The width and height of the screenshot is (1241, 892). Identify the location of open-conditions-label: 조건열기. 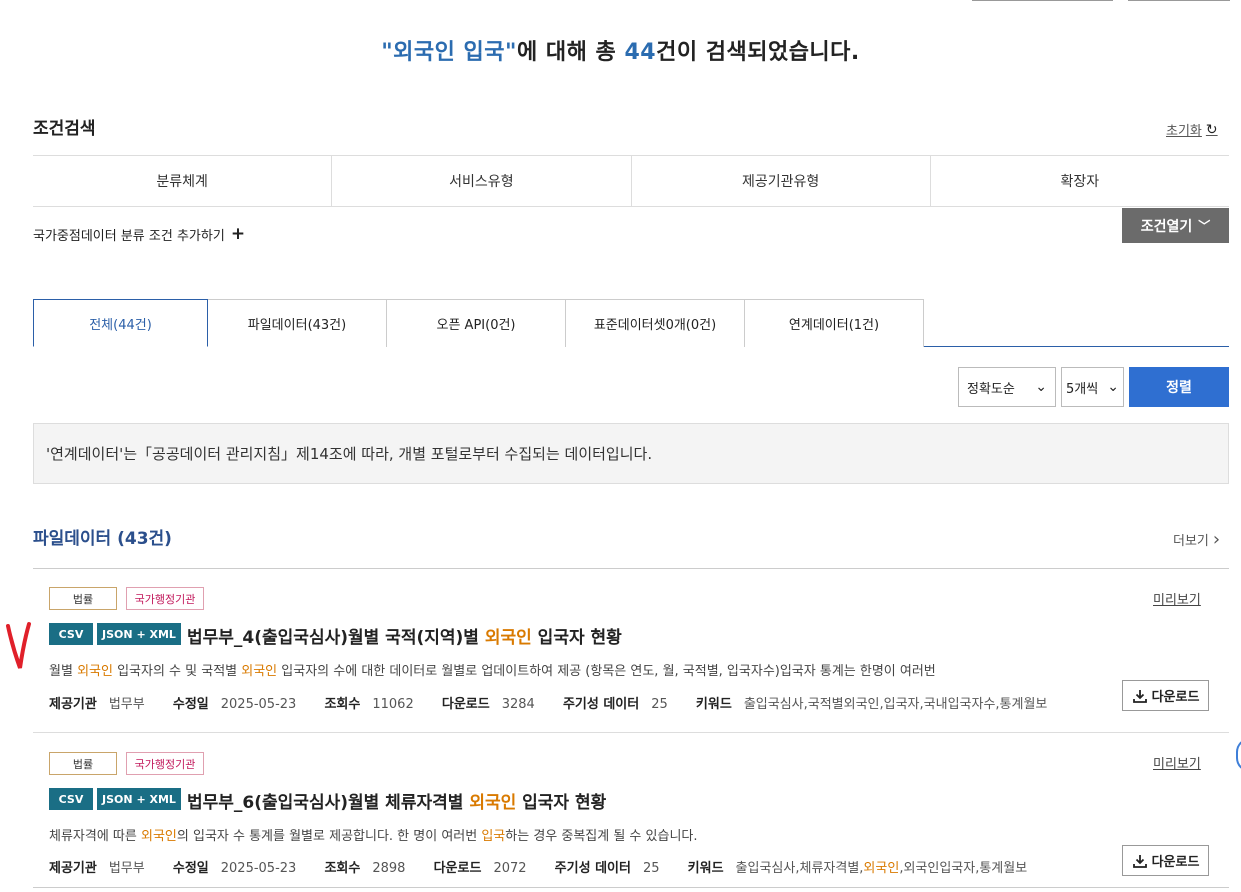
(1166, 226).